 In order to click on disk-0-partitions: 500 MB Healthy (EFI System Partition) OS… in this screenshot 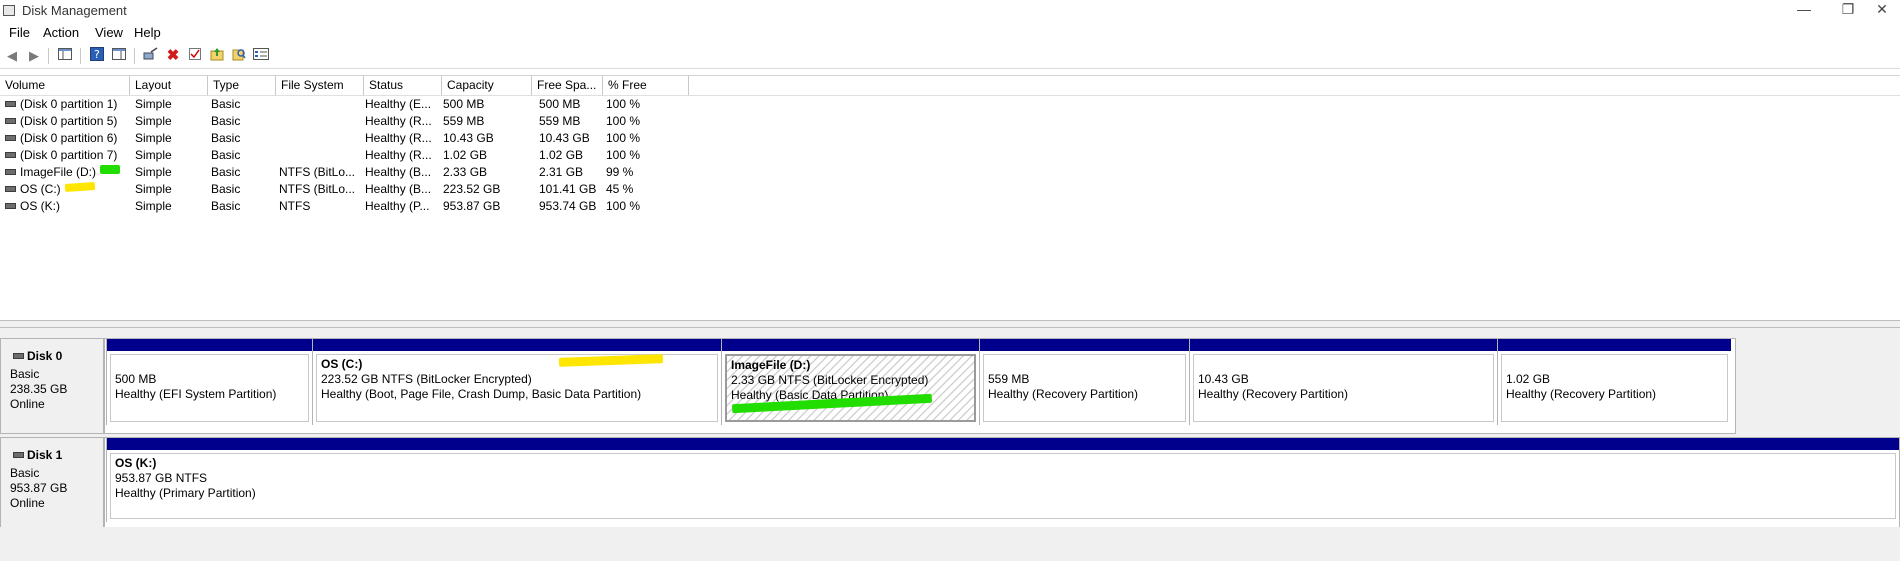, I will do `click(920, 386)`.